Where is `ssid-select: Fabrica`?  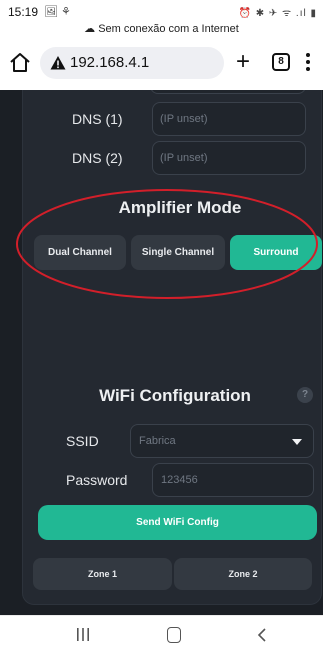
ssid-select: Fabrica is located at coordinates (222, 441).